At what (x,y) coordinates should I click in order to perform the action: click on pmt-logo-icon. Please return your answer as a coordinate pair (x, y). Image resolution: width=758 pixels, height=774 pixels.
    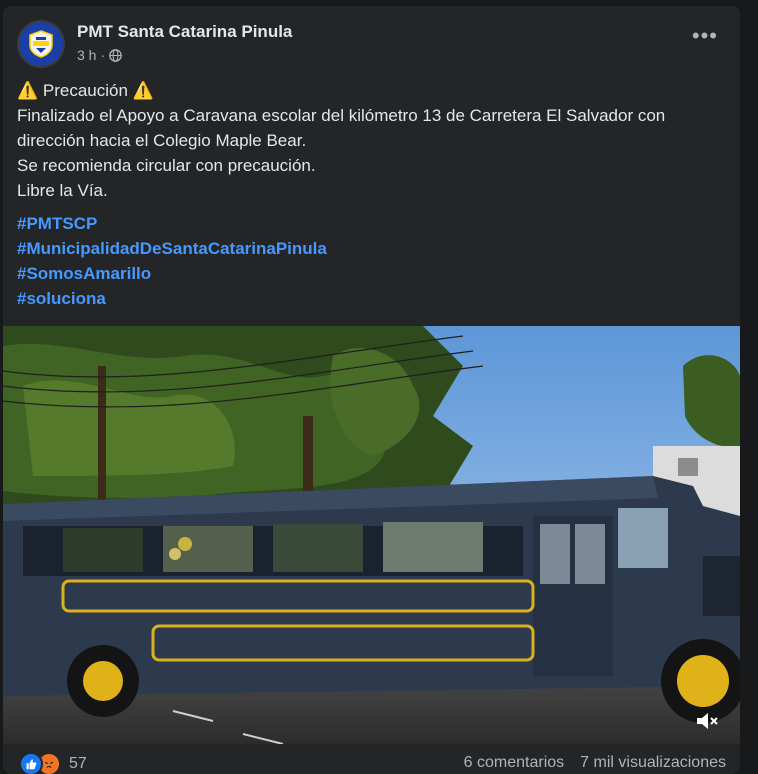
    Looking at the image, I should click on (41, 44).